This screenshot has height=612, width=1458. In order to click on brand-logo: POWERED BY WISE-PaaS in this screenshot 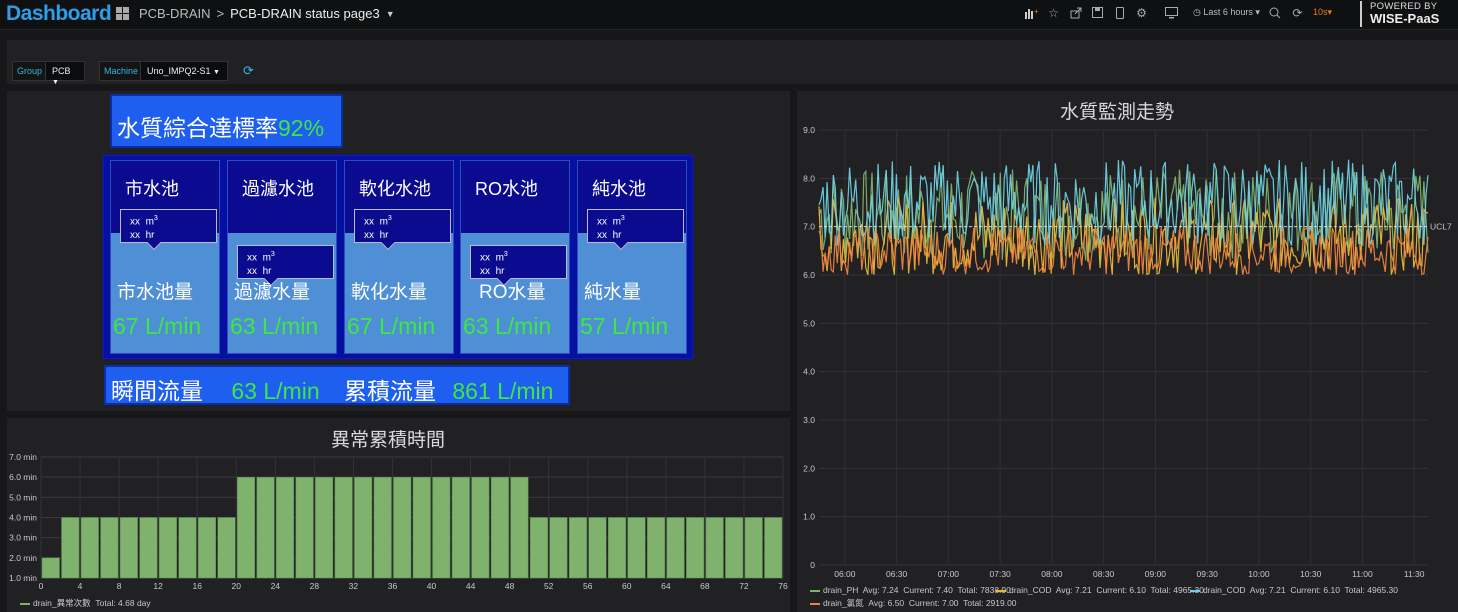, I will do `click(1399, 14)`.